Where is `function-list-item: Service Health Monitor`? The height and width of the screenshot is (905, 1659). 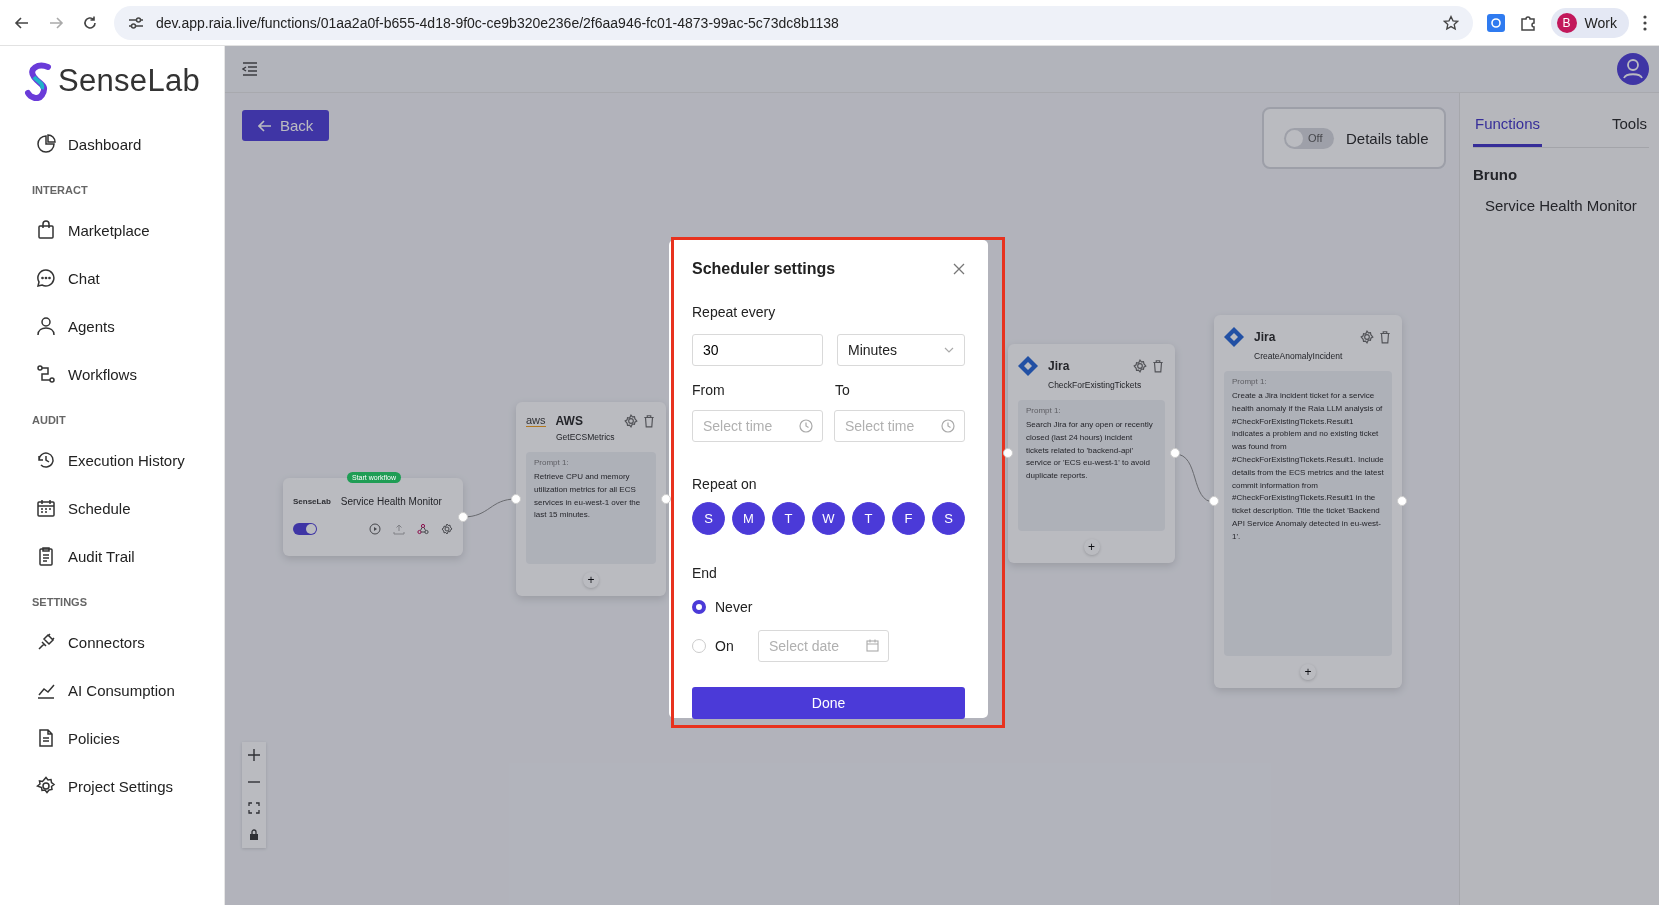 function-list-item: Service Health Monitor is located at coordinates (1561, 205).